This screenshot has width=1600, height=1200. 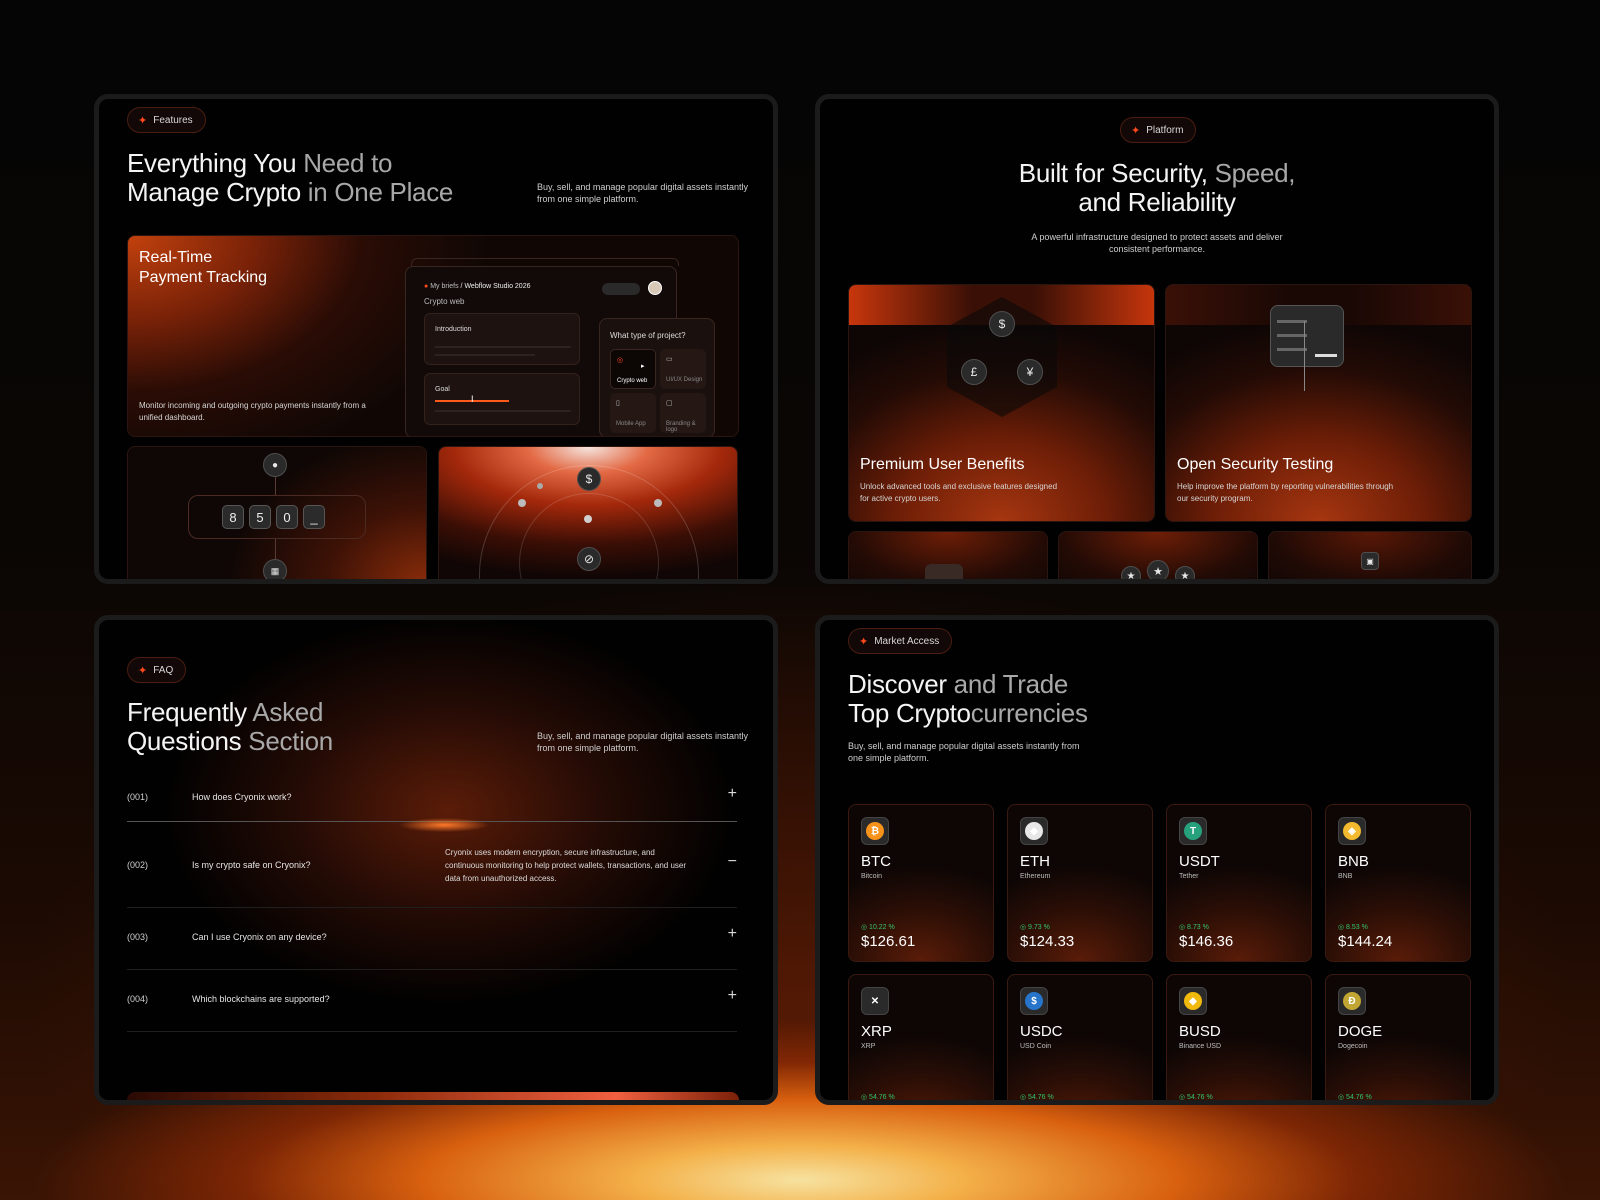 What do you see at coordinates (1206, 941) in the screenshot?
I see `coin-price: $146.36` at bounding box center [1206, 941].